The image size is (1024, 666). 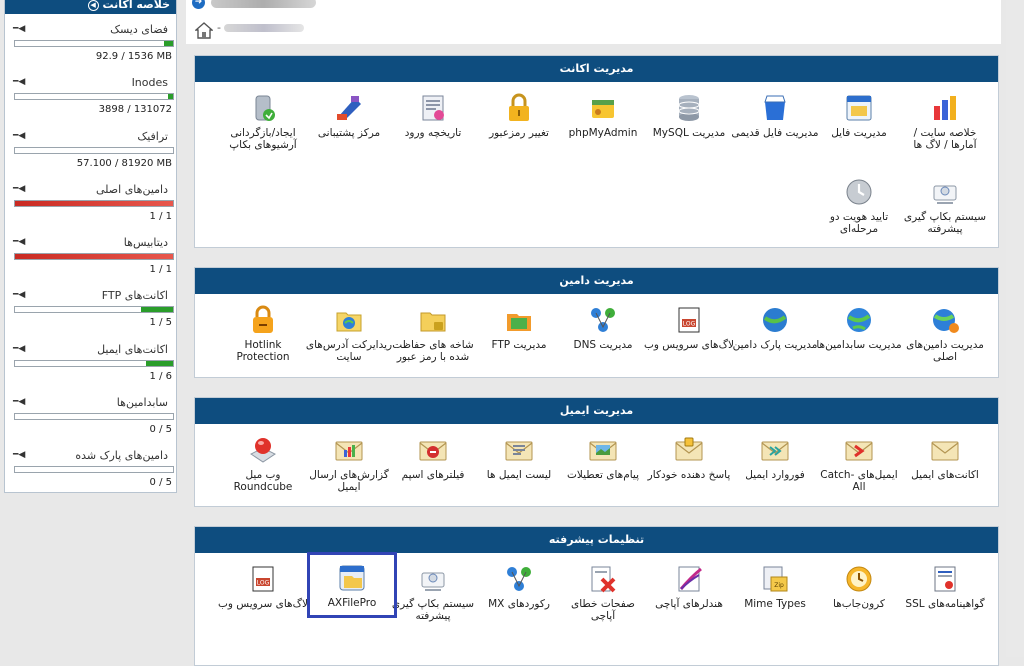 I want to click on stat-value: 57.100 / 81920 MB, so click(x=124, y=163).